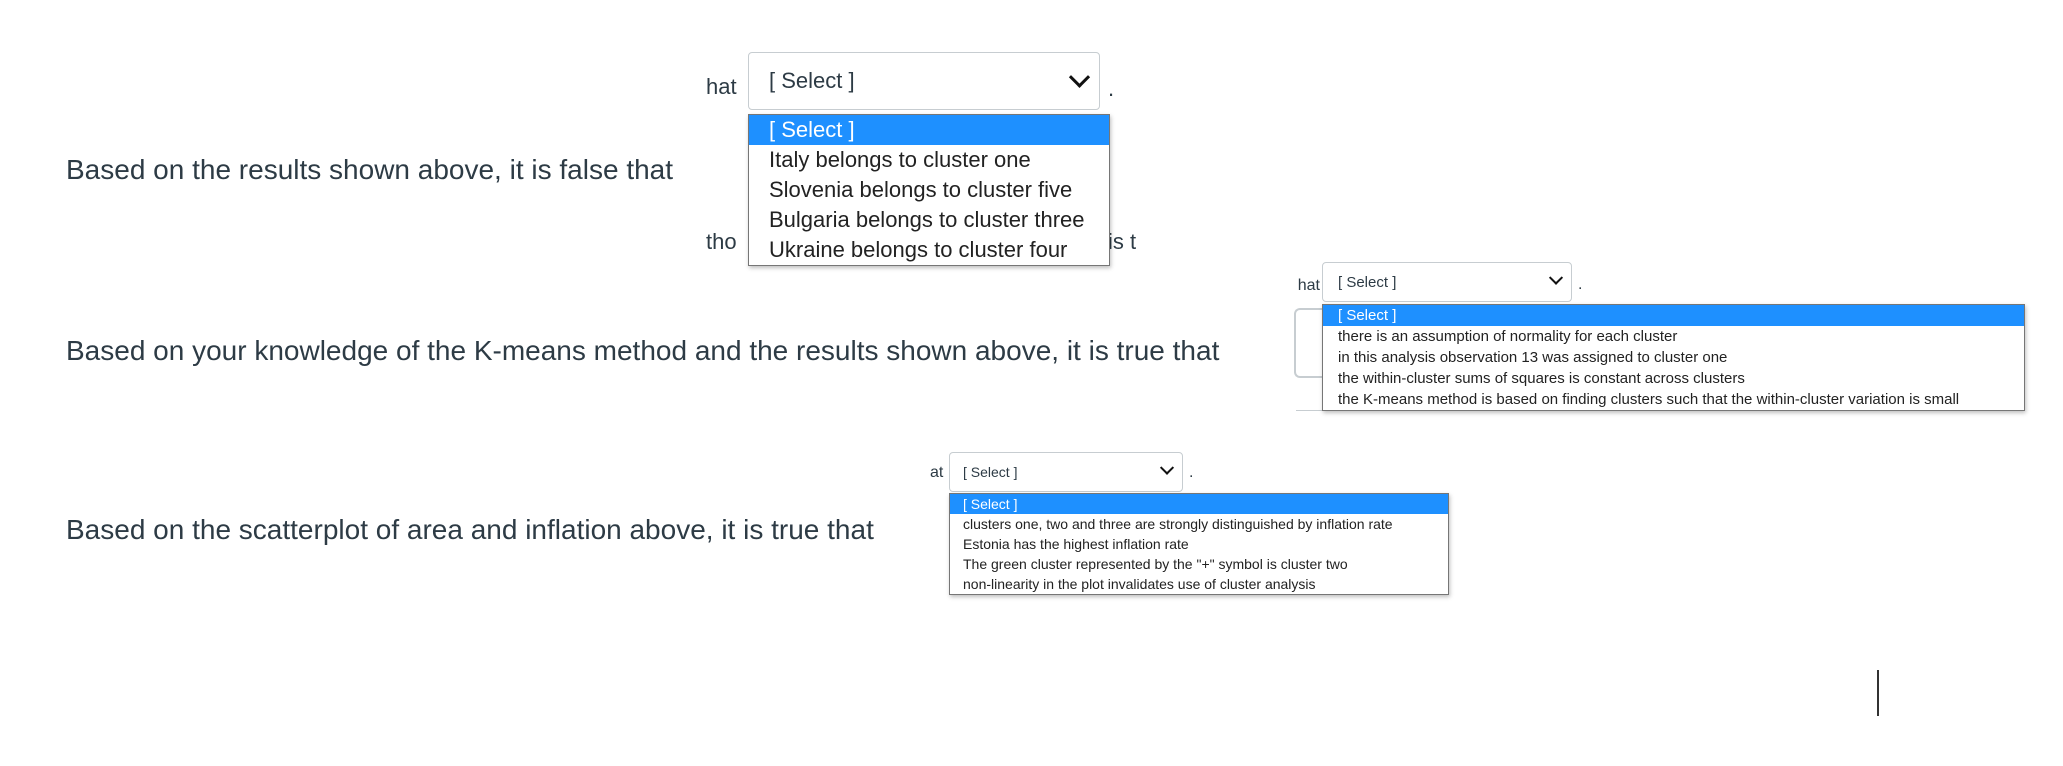 The image size is (2063, 766). What do you see at coordinates (929, 160) in the screenshot?
I see `q1-option: Italy belongs to cluster one` at bounding box center [929, 160].